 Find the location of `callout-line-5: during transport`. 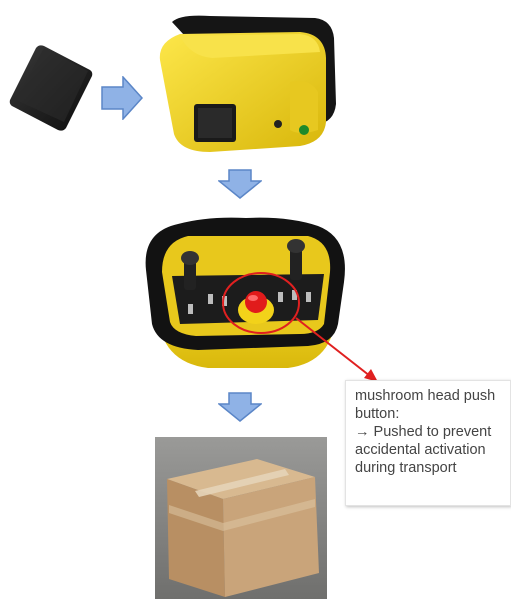

callout-line-5: during transport is located at coordinates (406, 468).